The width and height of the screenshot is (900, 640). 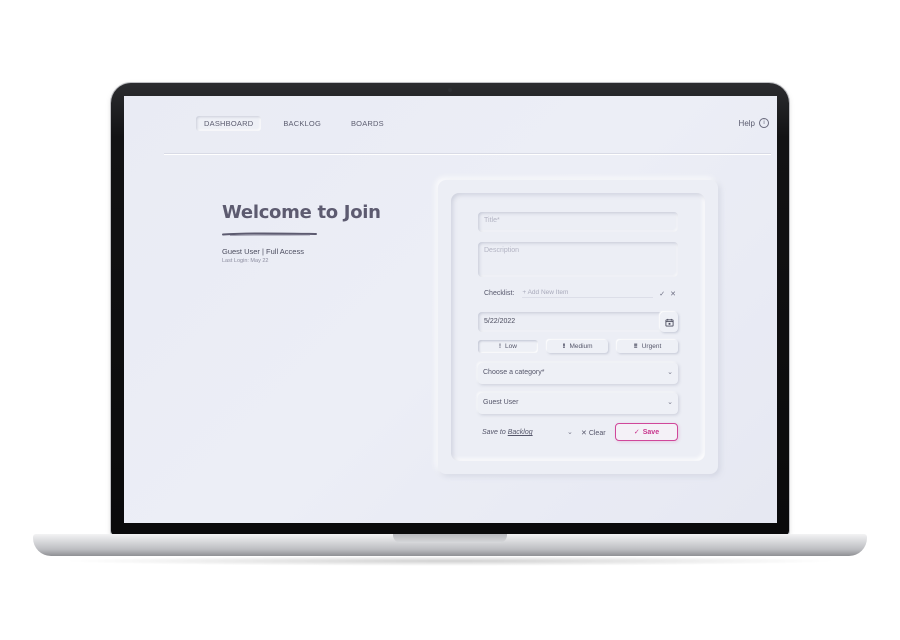 I want to click on help-label: Help, so click(x=746, y=123).